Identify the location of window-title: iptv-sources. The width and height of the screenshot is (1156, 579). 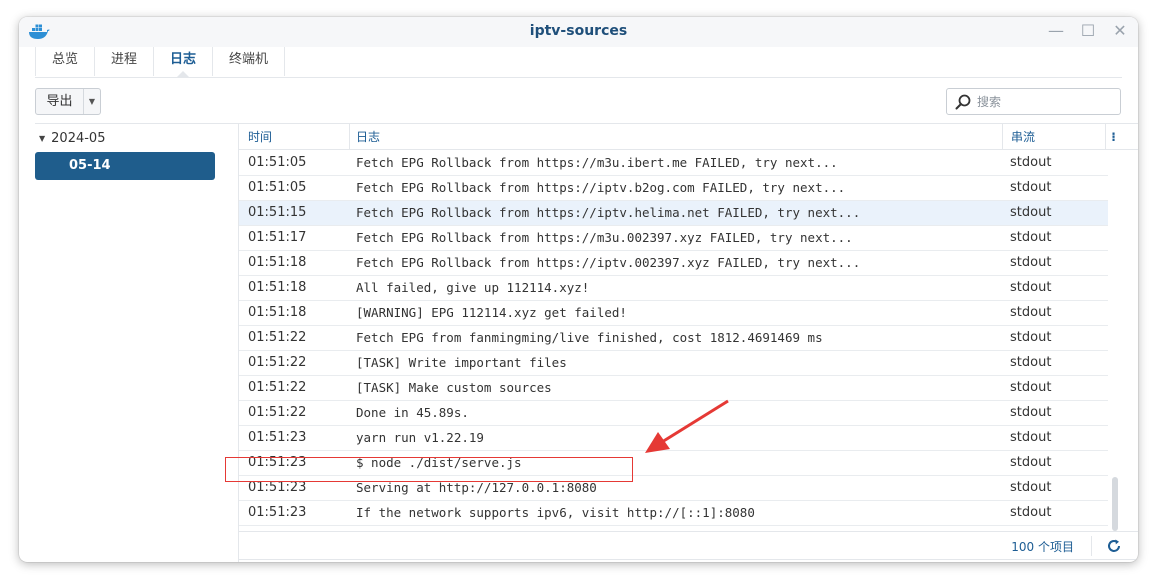
(578, 31).